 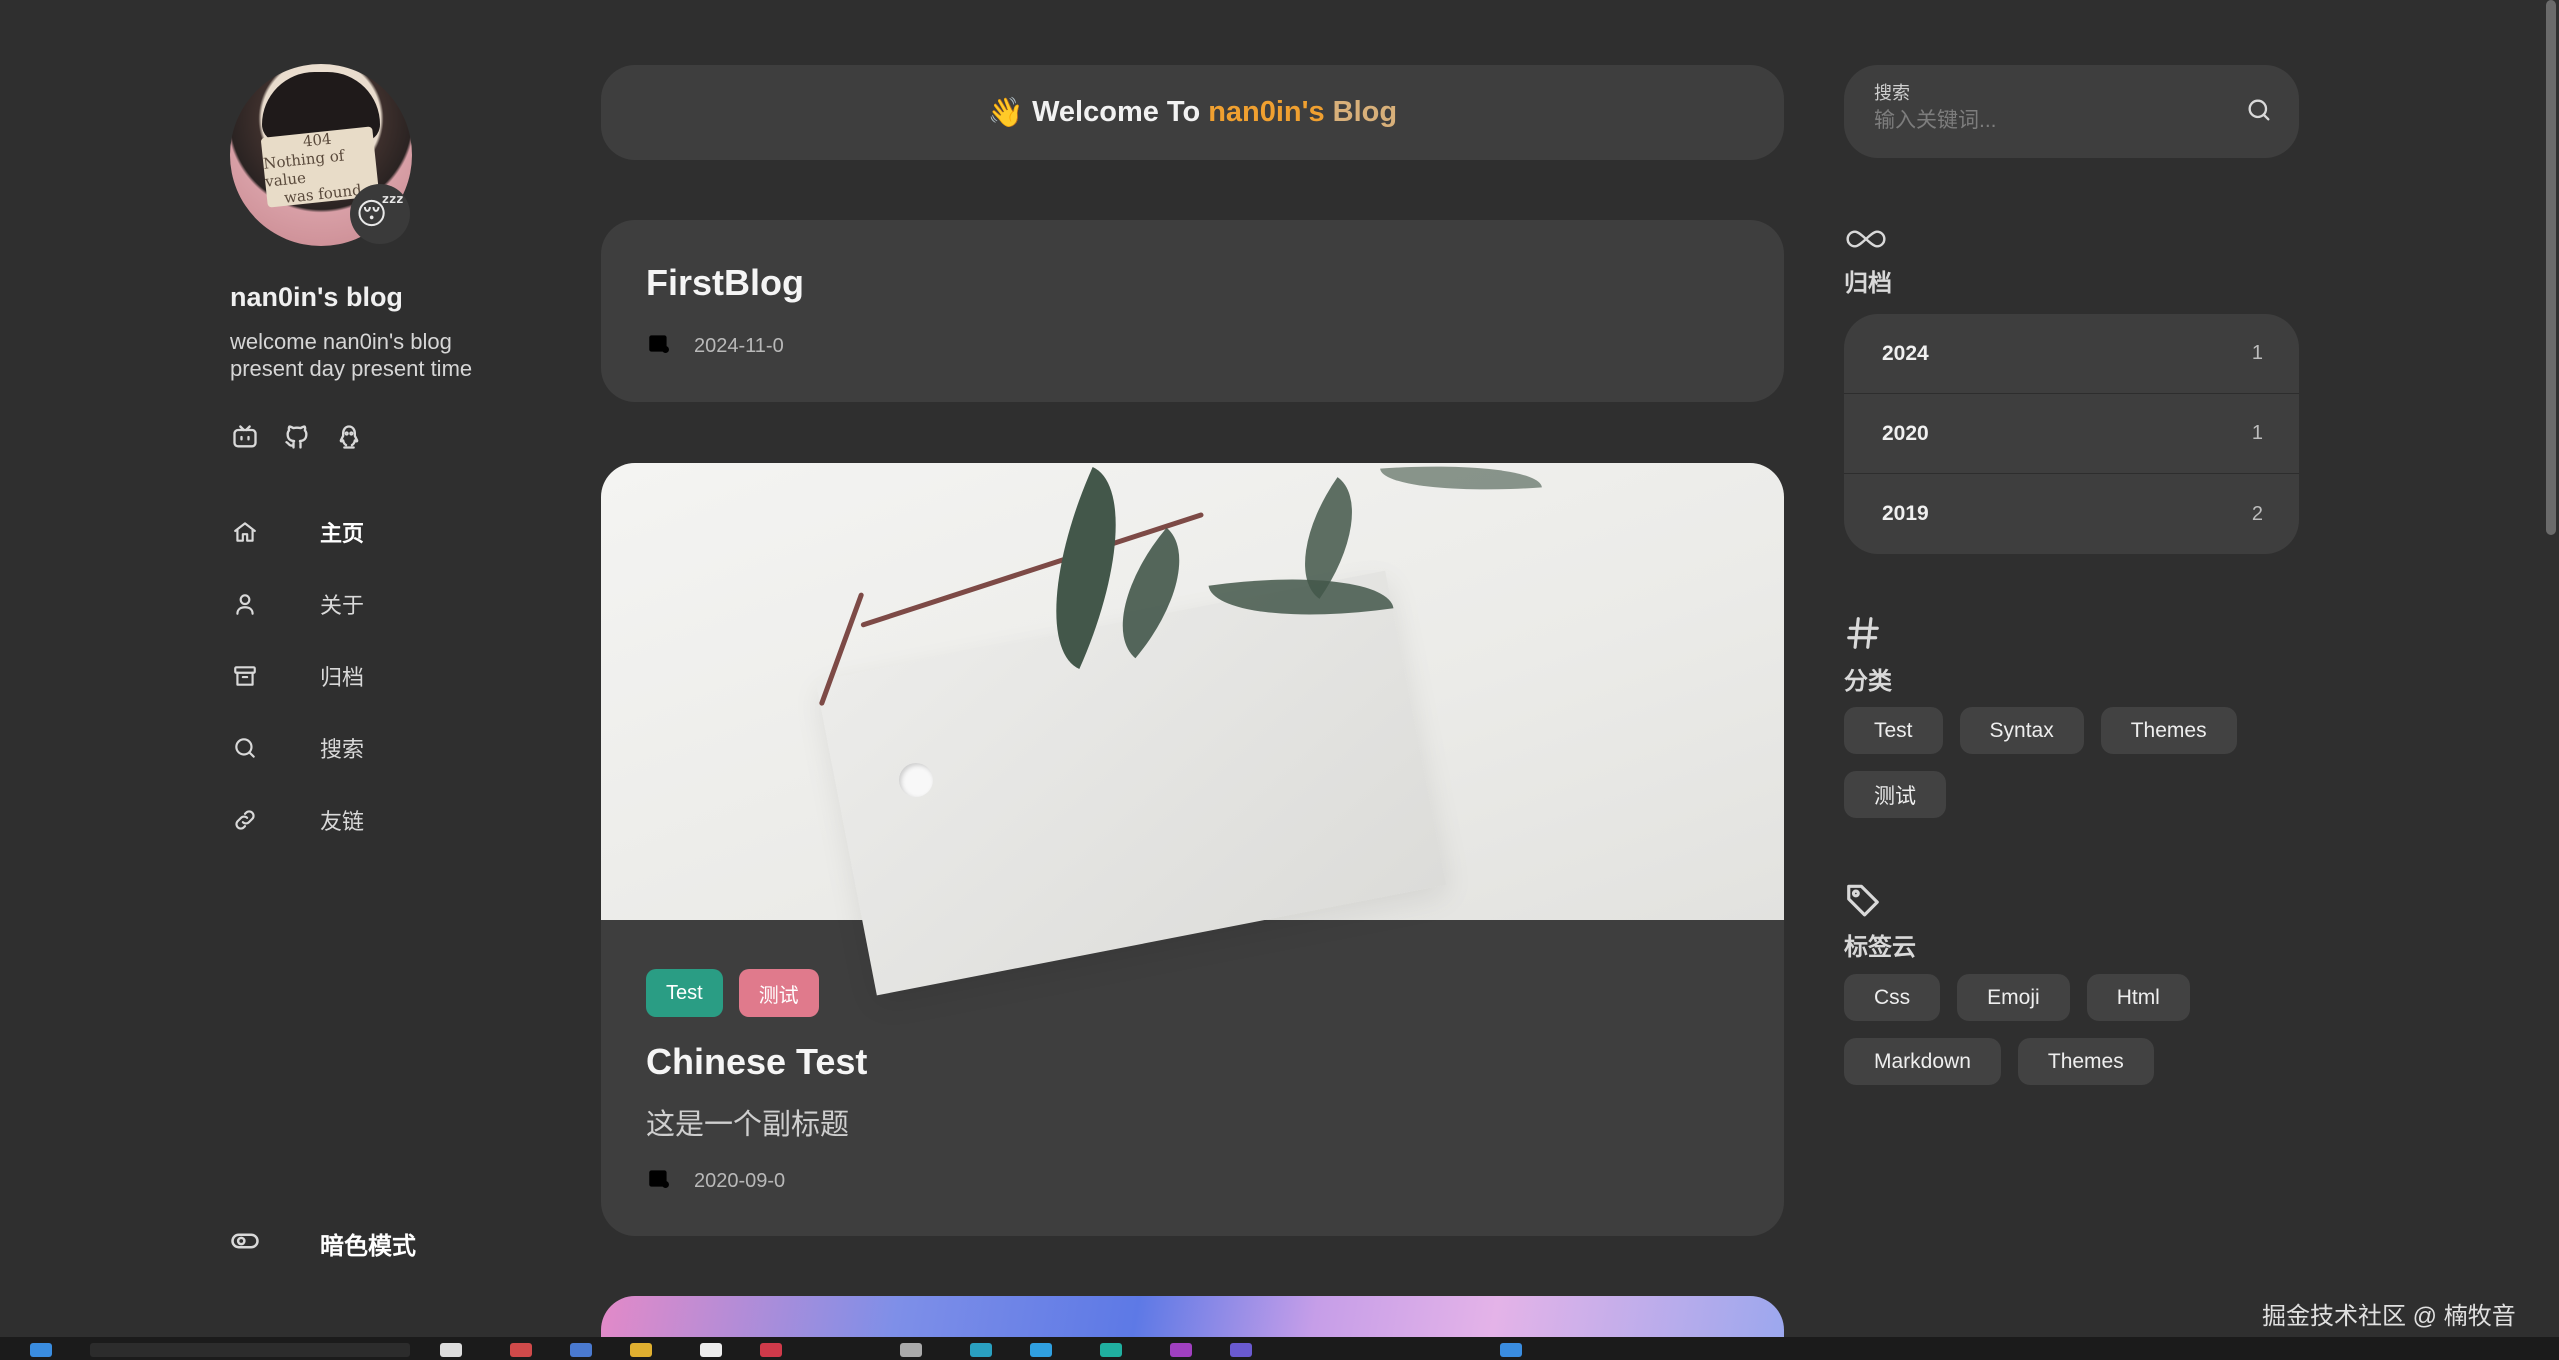 I want to click on nav-item-label: 关于, so click(x=342, y=605).